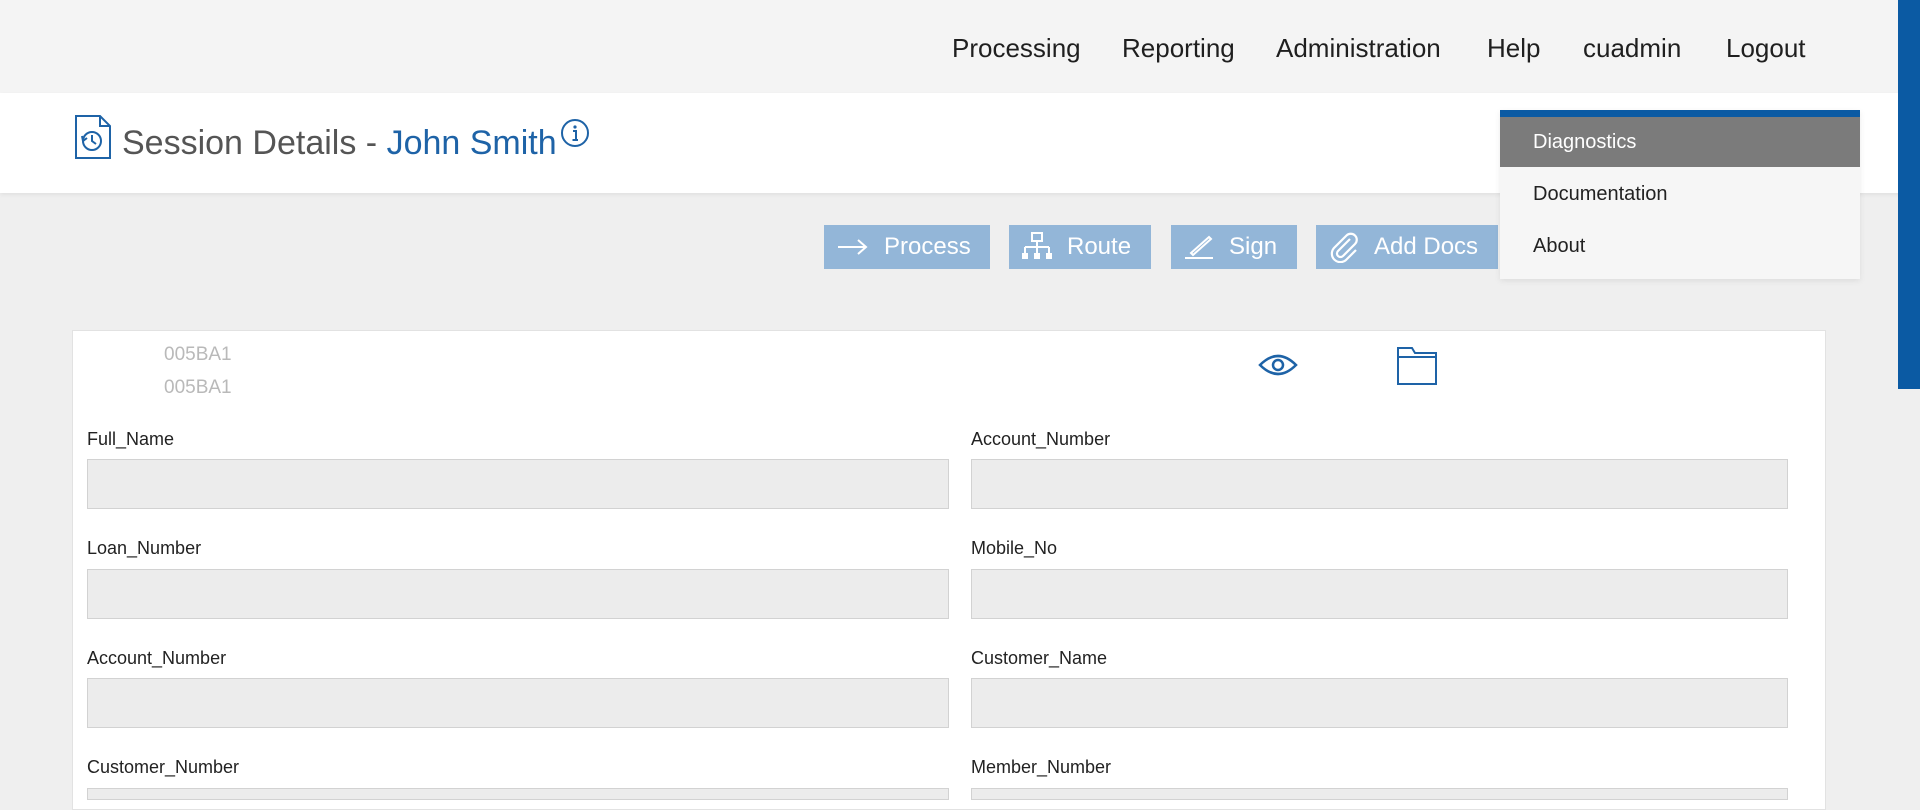  Describe the element at coordinates (93, 137) in the screenshot. I see `session-history-icon` at that location.